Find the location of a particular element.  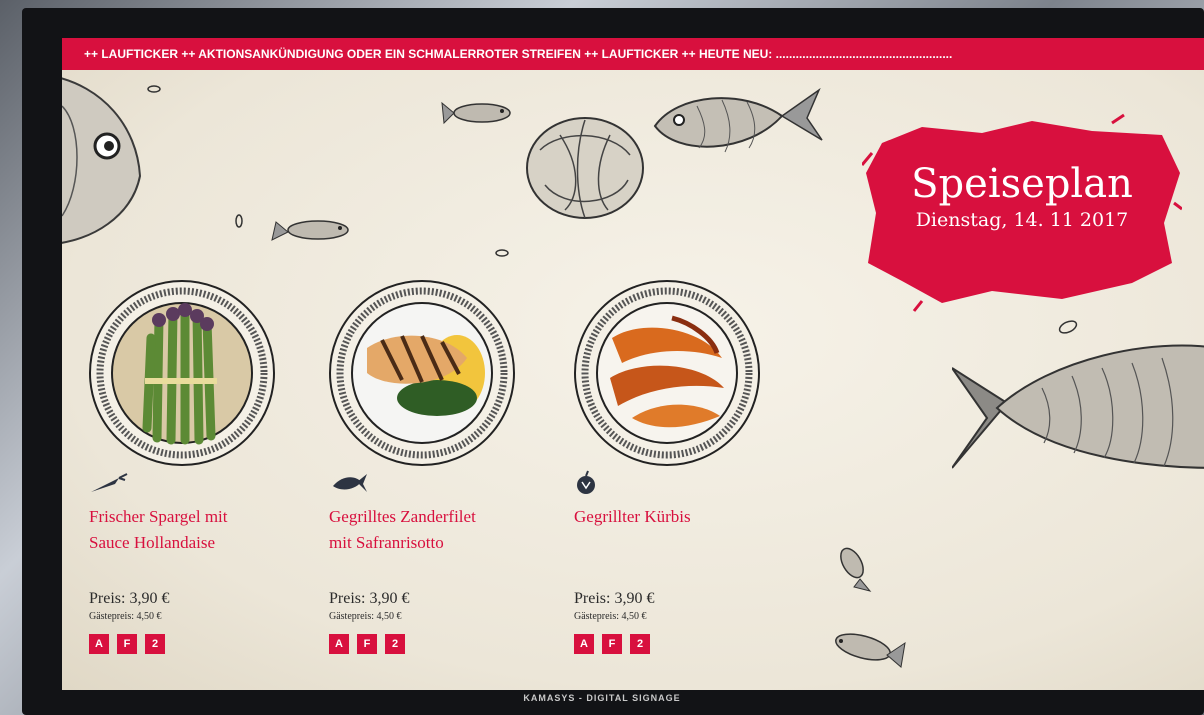

dish-name-line: Gegrillter Kürbis is located at coordinates (632, 516).